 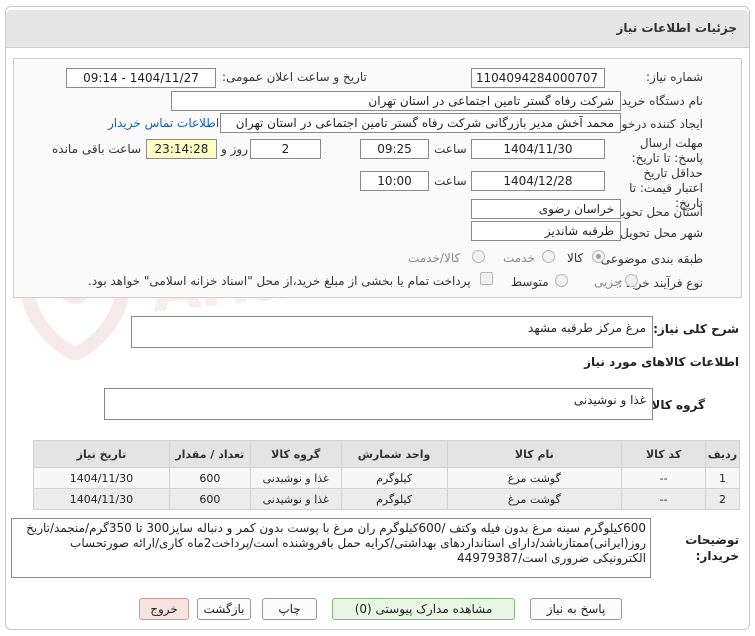 I want to click on process-option-minor: جزیی, so click(x=608, y=282).